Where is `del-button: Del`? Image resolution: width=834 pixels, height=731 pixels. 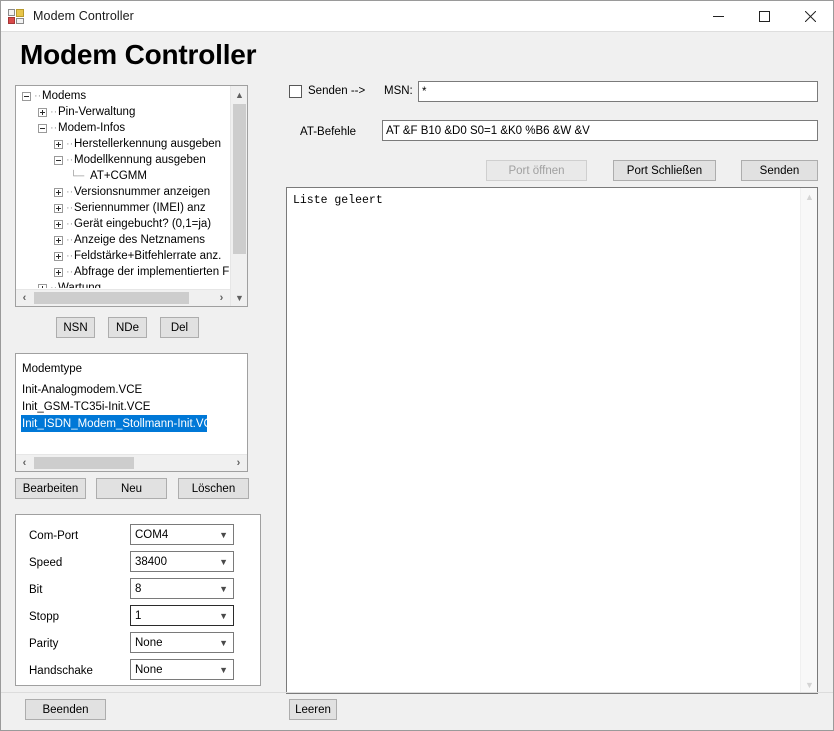
del-button: Del is located at coordinates (179, 327).